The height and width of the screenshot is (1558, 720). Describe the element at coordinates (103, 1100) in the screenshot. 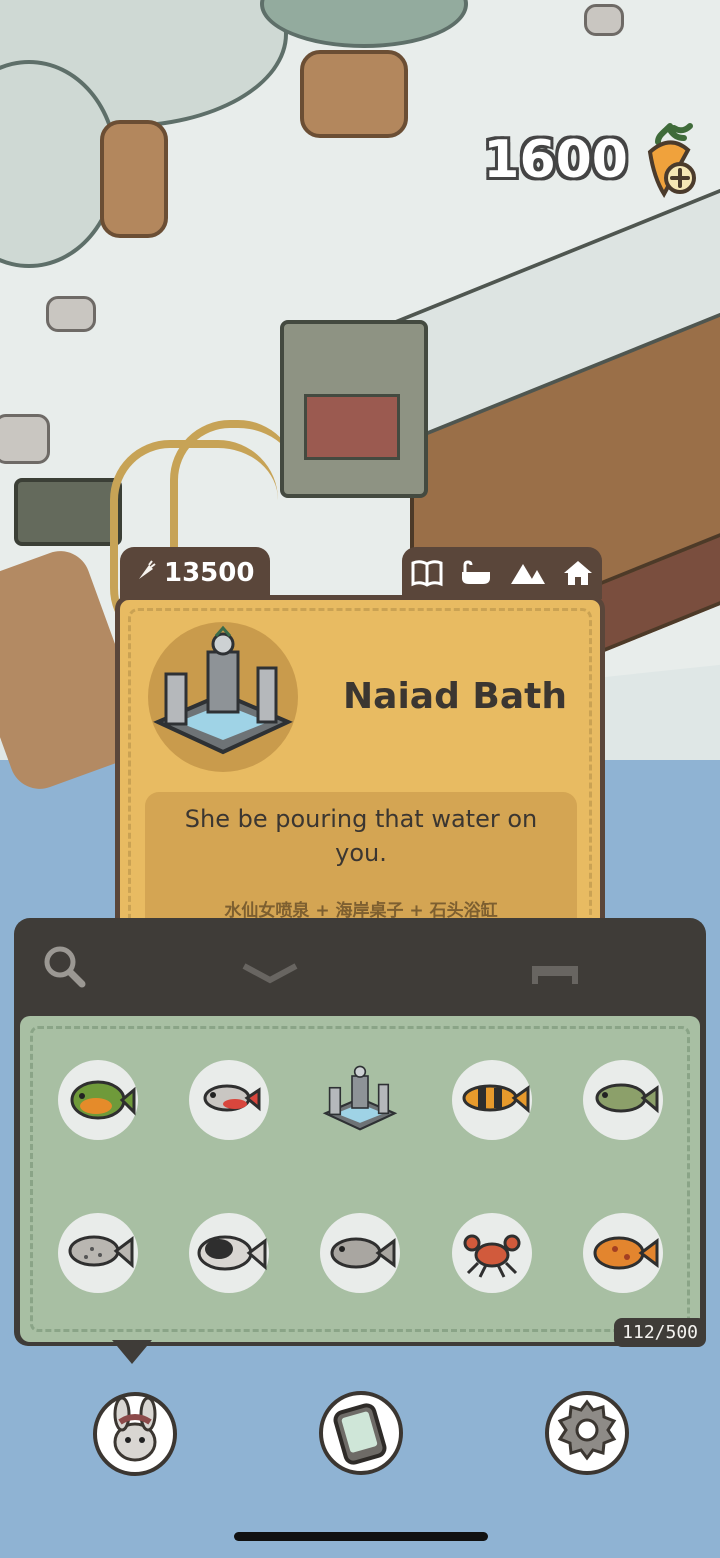

I see `green-perch-icon` at that location.